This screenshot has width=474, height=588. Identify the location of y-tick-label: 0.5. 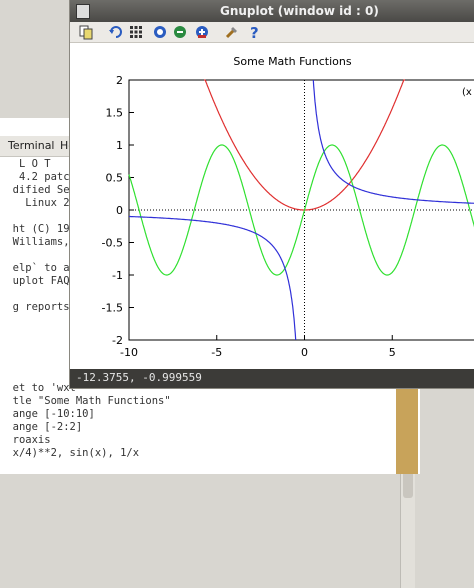
(115, 178).